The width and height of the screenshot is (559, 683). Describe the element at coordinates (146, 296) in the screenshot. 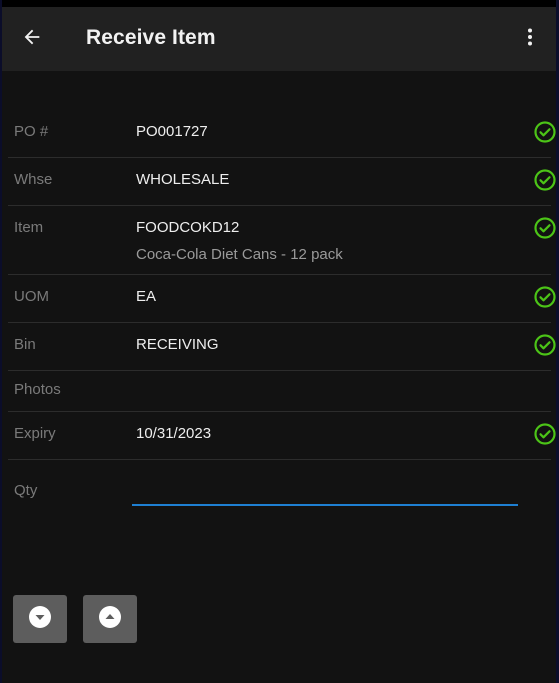

I see `field-value: EA` at that location.